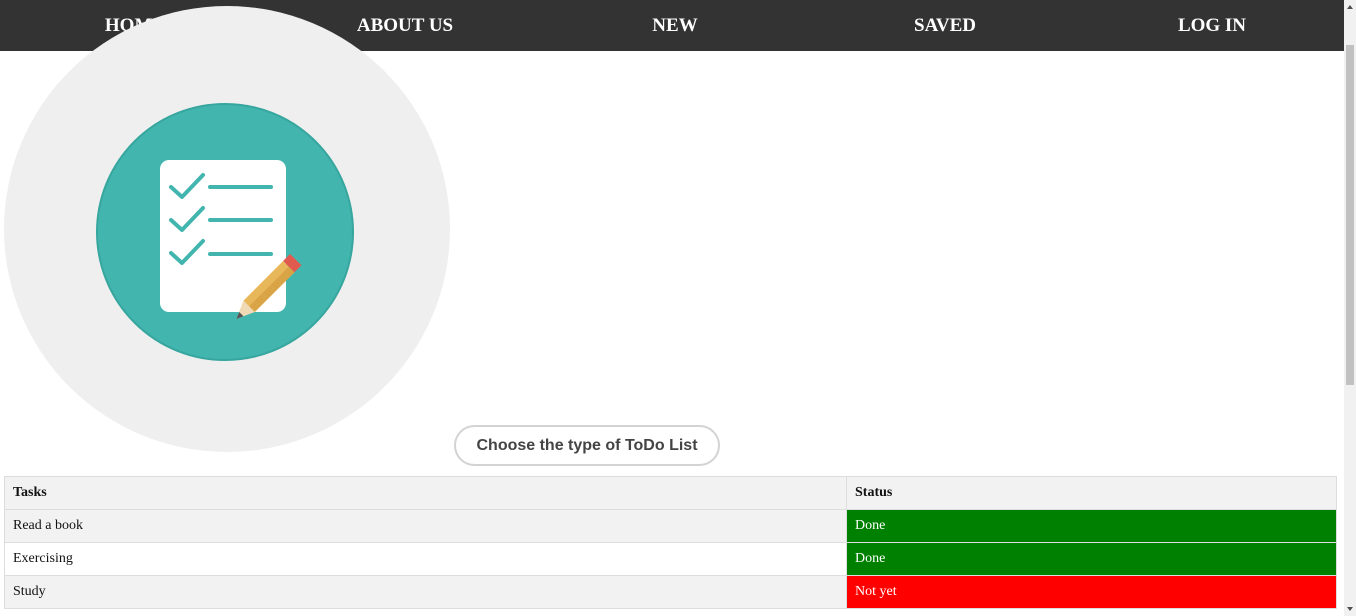 This screenshot has height=616, width=1356. I want to click on nav-log-in-link: LOG IN, so click(1212, 26).